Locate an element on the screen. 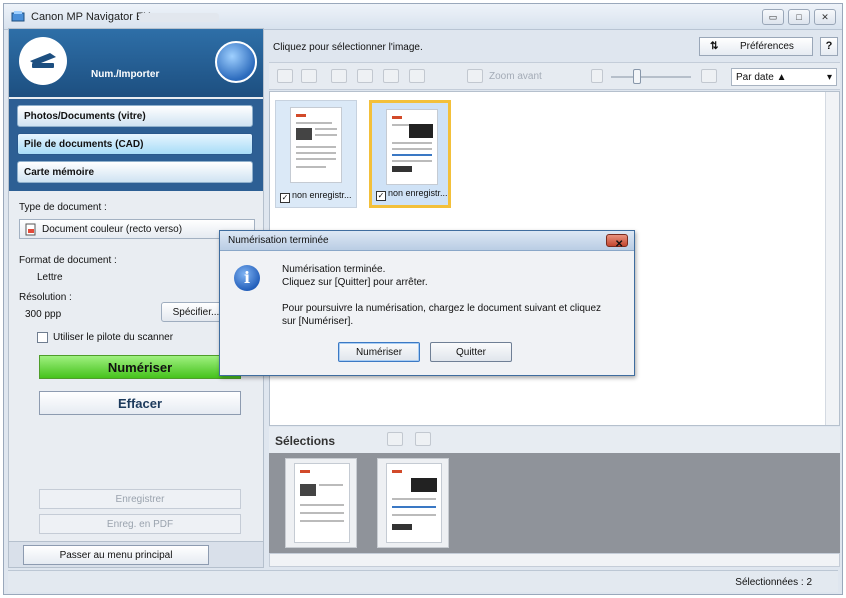  grid-view-icon is located at coordinates (395, 439).